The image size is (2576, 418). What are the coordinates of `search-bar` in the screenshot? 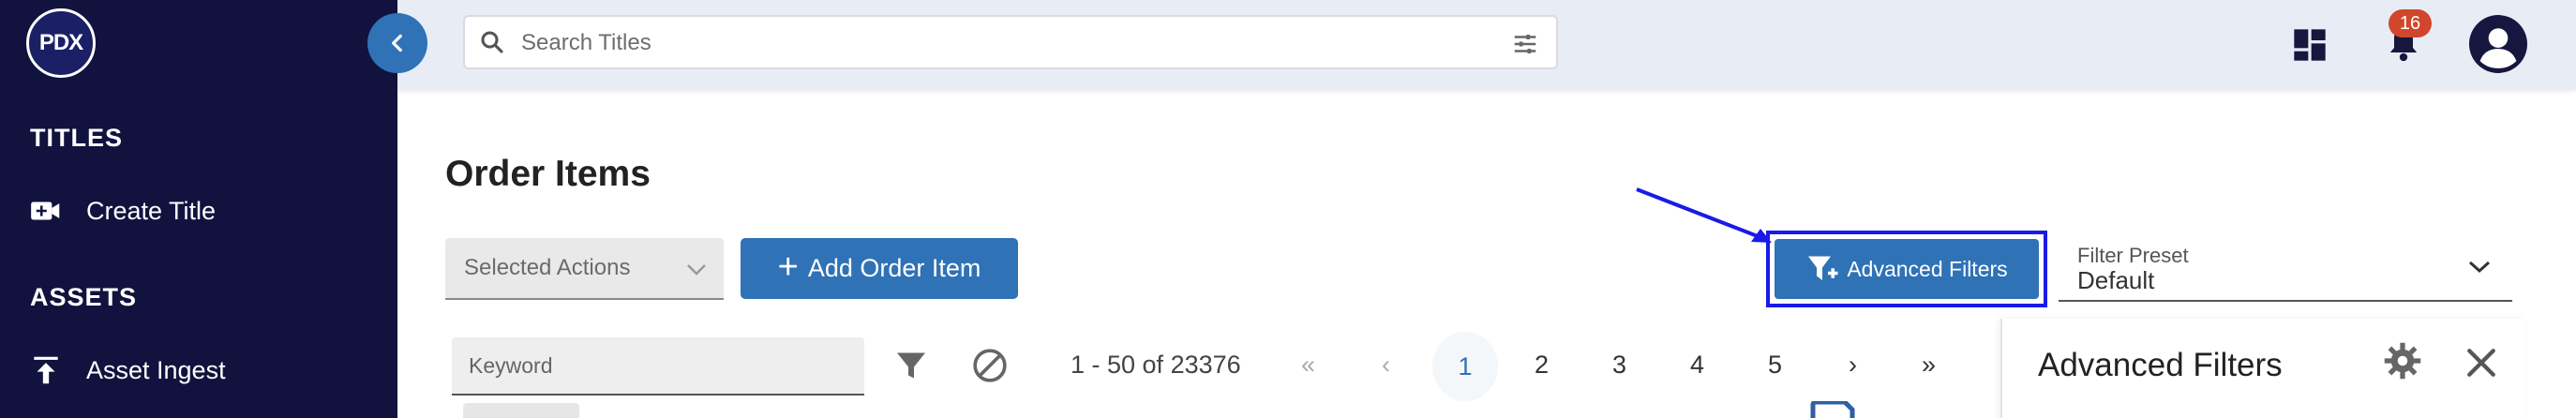 It's located at (1010, 42).